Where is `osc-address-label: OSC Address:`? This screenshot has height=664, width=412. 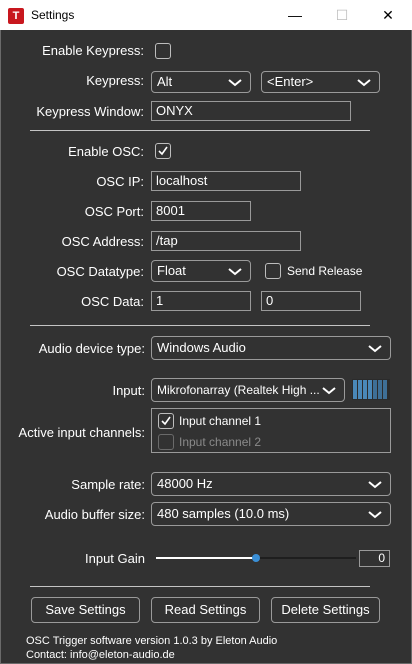 osc-address-label: OSC Address: is located at coordinates (102, 241).